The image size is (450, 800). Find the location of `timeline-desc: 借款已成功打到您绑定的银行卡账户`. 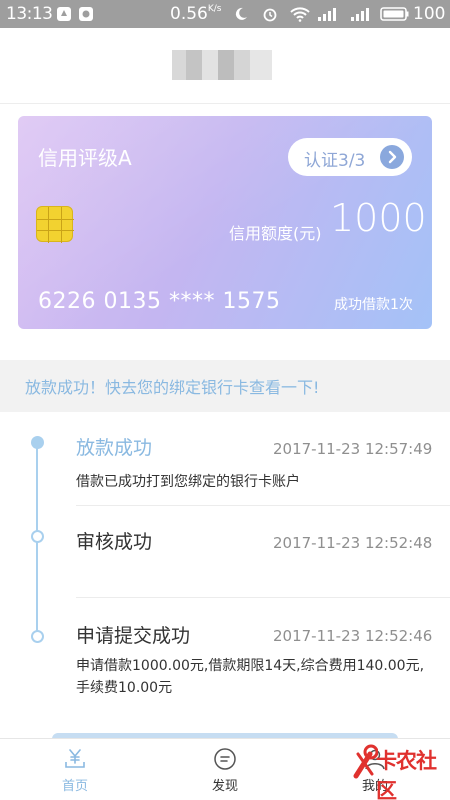

timeline-desc: 借款已成功打到您绑定的银行卡账户 is located at coordinates (188, 482).